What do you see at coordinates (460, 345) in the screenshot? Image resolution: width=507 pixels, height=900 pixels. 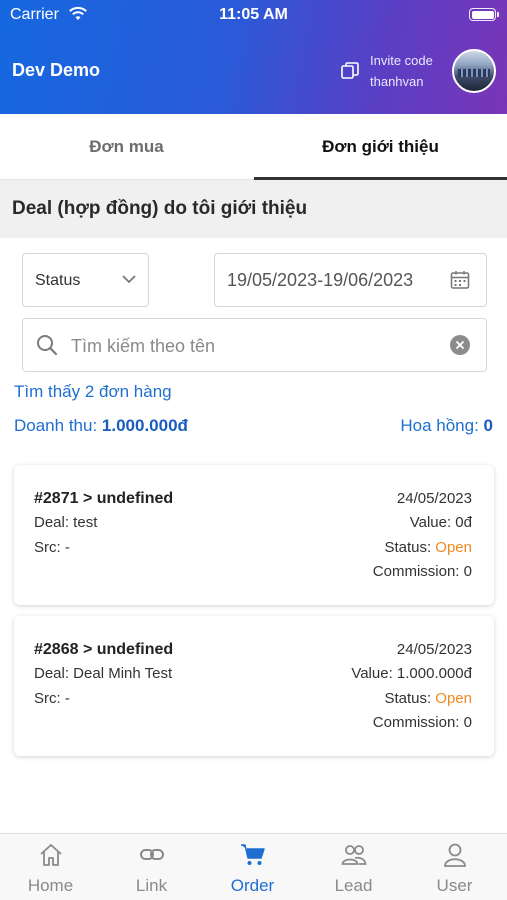 I see `clear-search-icon` at bounding box center [460, 345].